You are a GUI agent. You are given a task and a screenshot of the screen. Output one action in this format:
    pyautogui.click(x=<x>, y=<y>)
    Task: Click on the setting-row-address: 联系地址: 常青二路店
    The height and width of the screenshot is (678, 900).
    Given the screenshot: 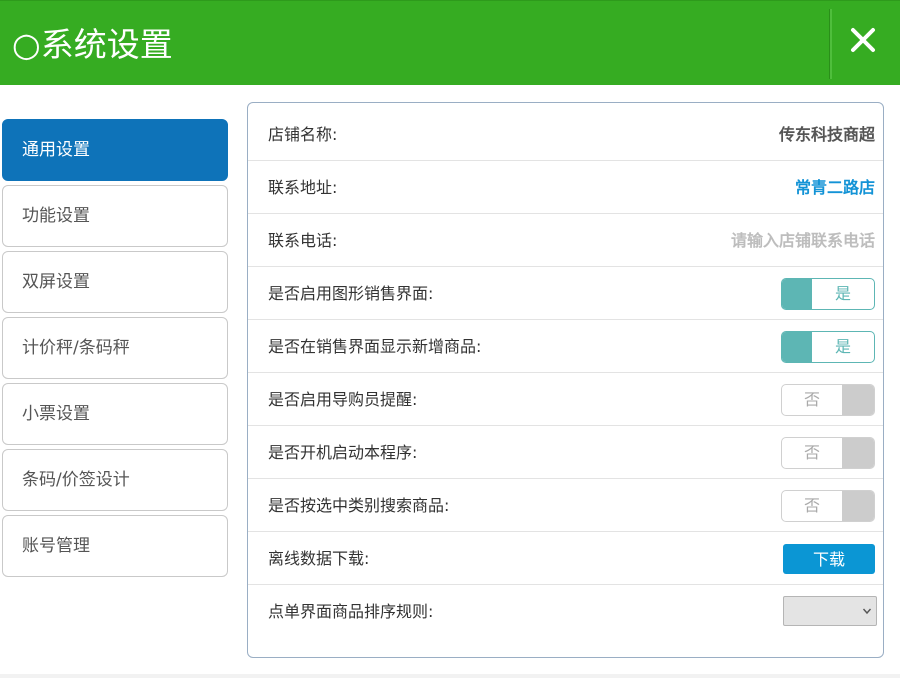 What is the action you would take?
    pyautogui.click(x=565, y=187)
    